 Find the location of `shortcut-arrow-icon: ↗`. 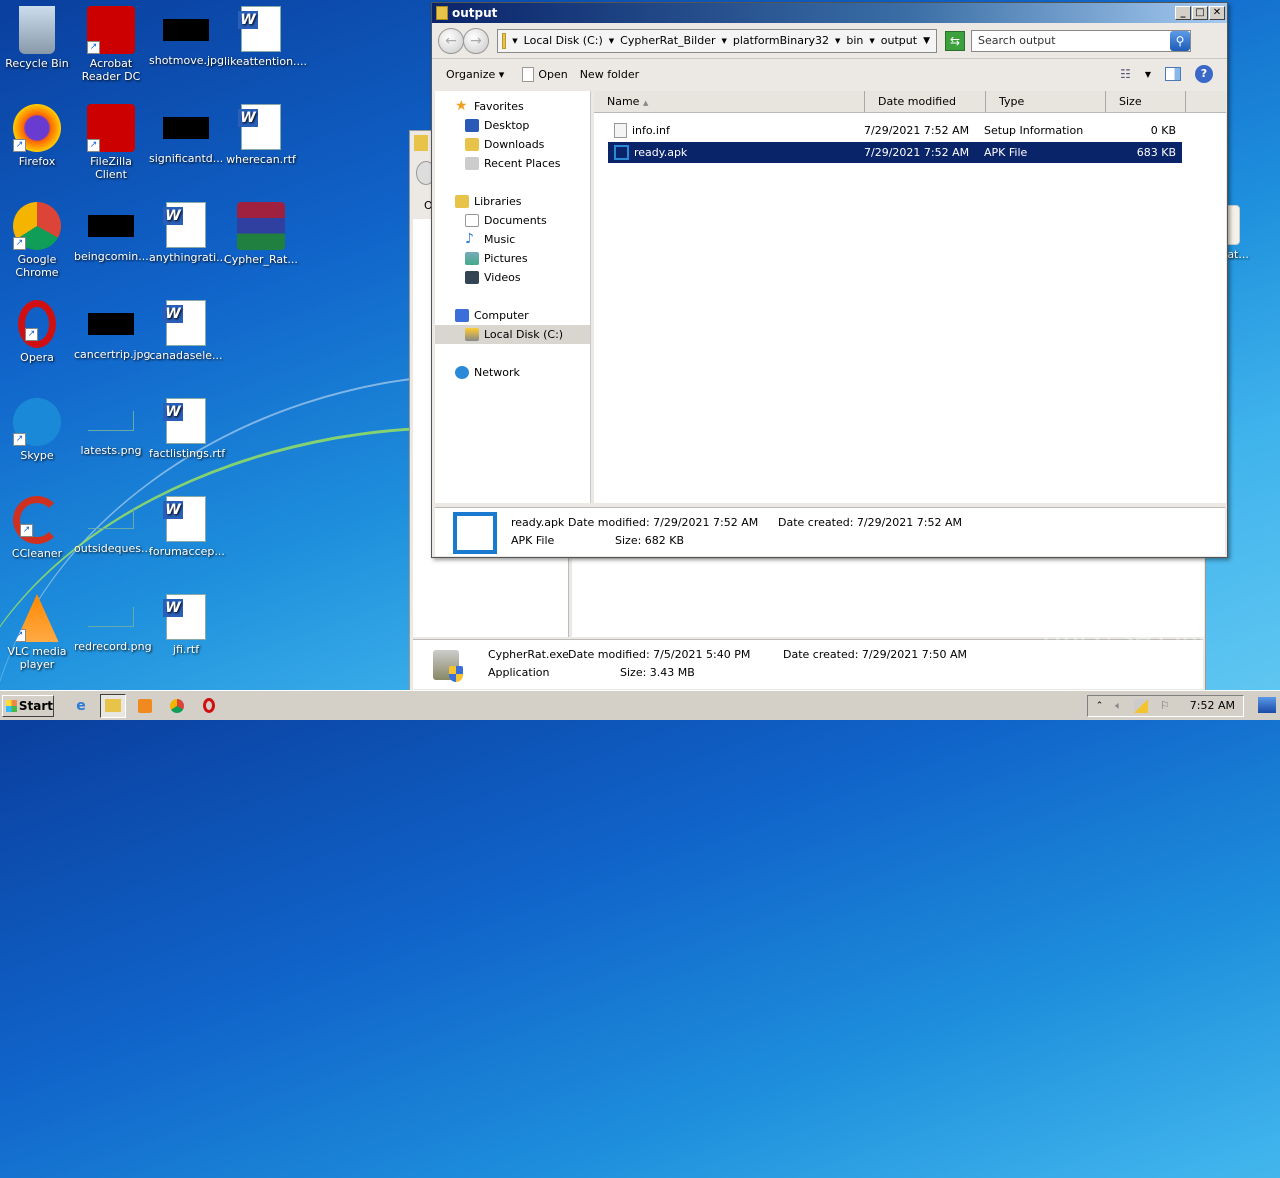

shortcut-arrow-icon: ↗ is located at coordinates (26, 530).